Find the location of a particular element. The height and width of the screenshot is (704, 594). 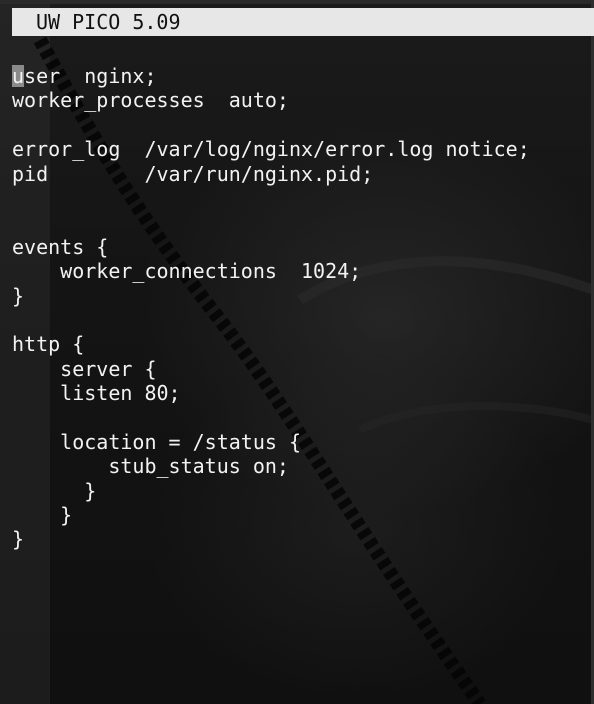

code-line-text: worker_processes auto; is located at coordinates (150, 100).